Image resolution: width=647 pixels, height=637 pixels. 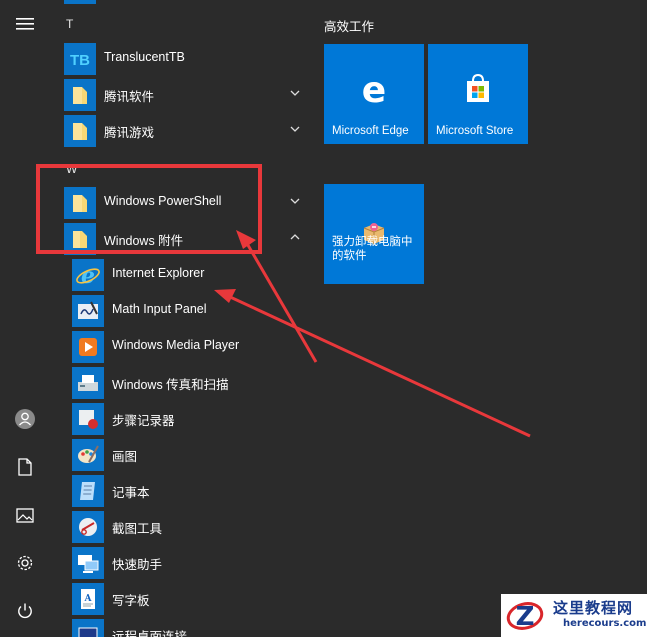 What do you see at coordinates (593, 608) in the screenshot?
I see `watermark-title: 这里教程网` at bounding box center [593, 608].